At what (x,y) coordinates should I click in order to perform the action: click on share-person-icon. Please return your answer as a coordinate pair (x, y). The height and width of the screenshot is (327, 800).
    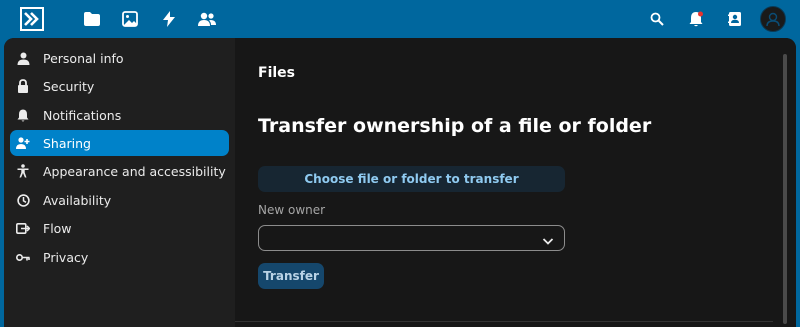
    Looking at the image, I should click on (23, 143).